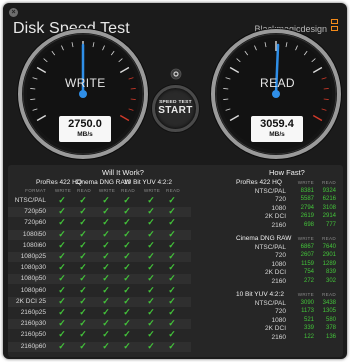 The height and width of the screenshot is (362, 350). Describe the element at coordinates (30, 200) in the screenshot. I see `format-label: NTSC/PAL` at that location.